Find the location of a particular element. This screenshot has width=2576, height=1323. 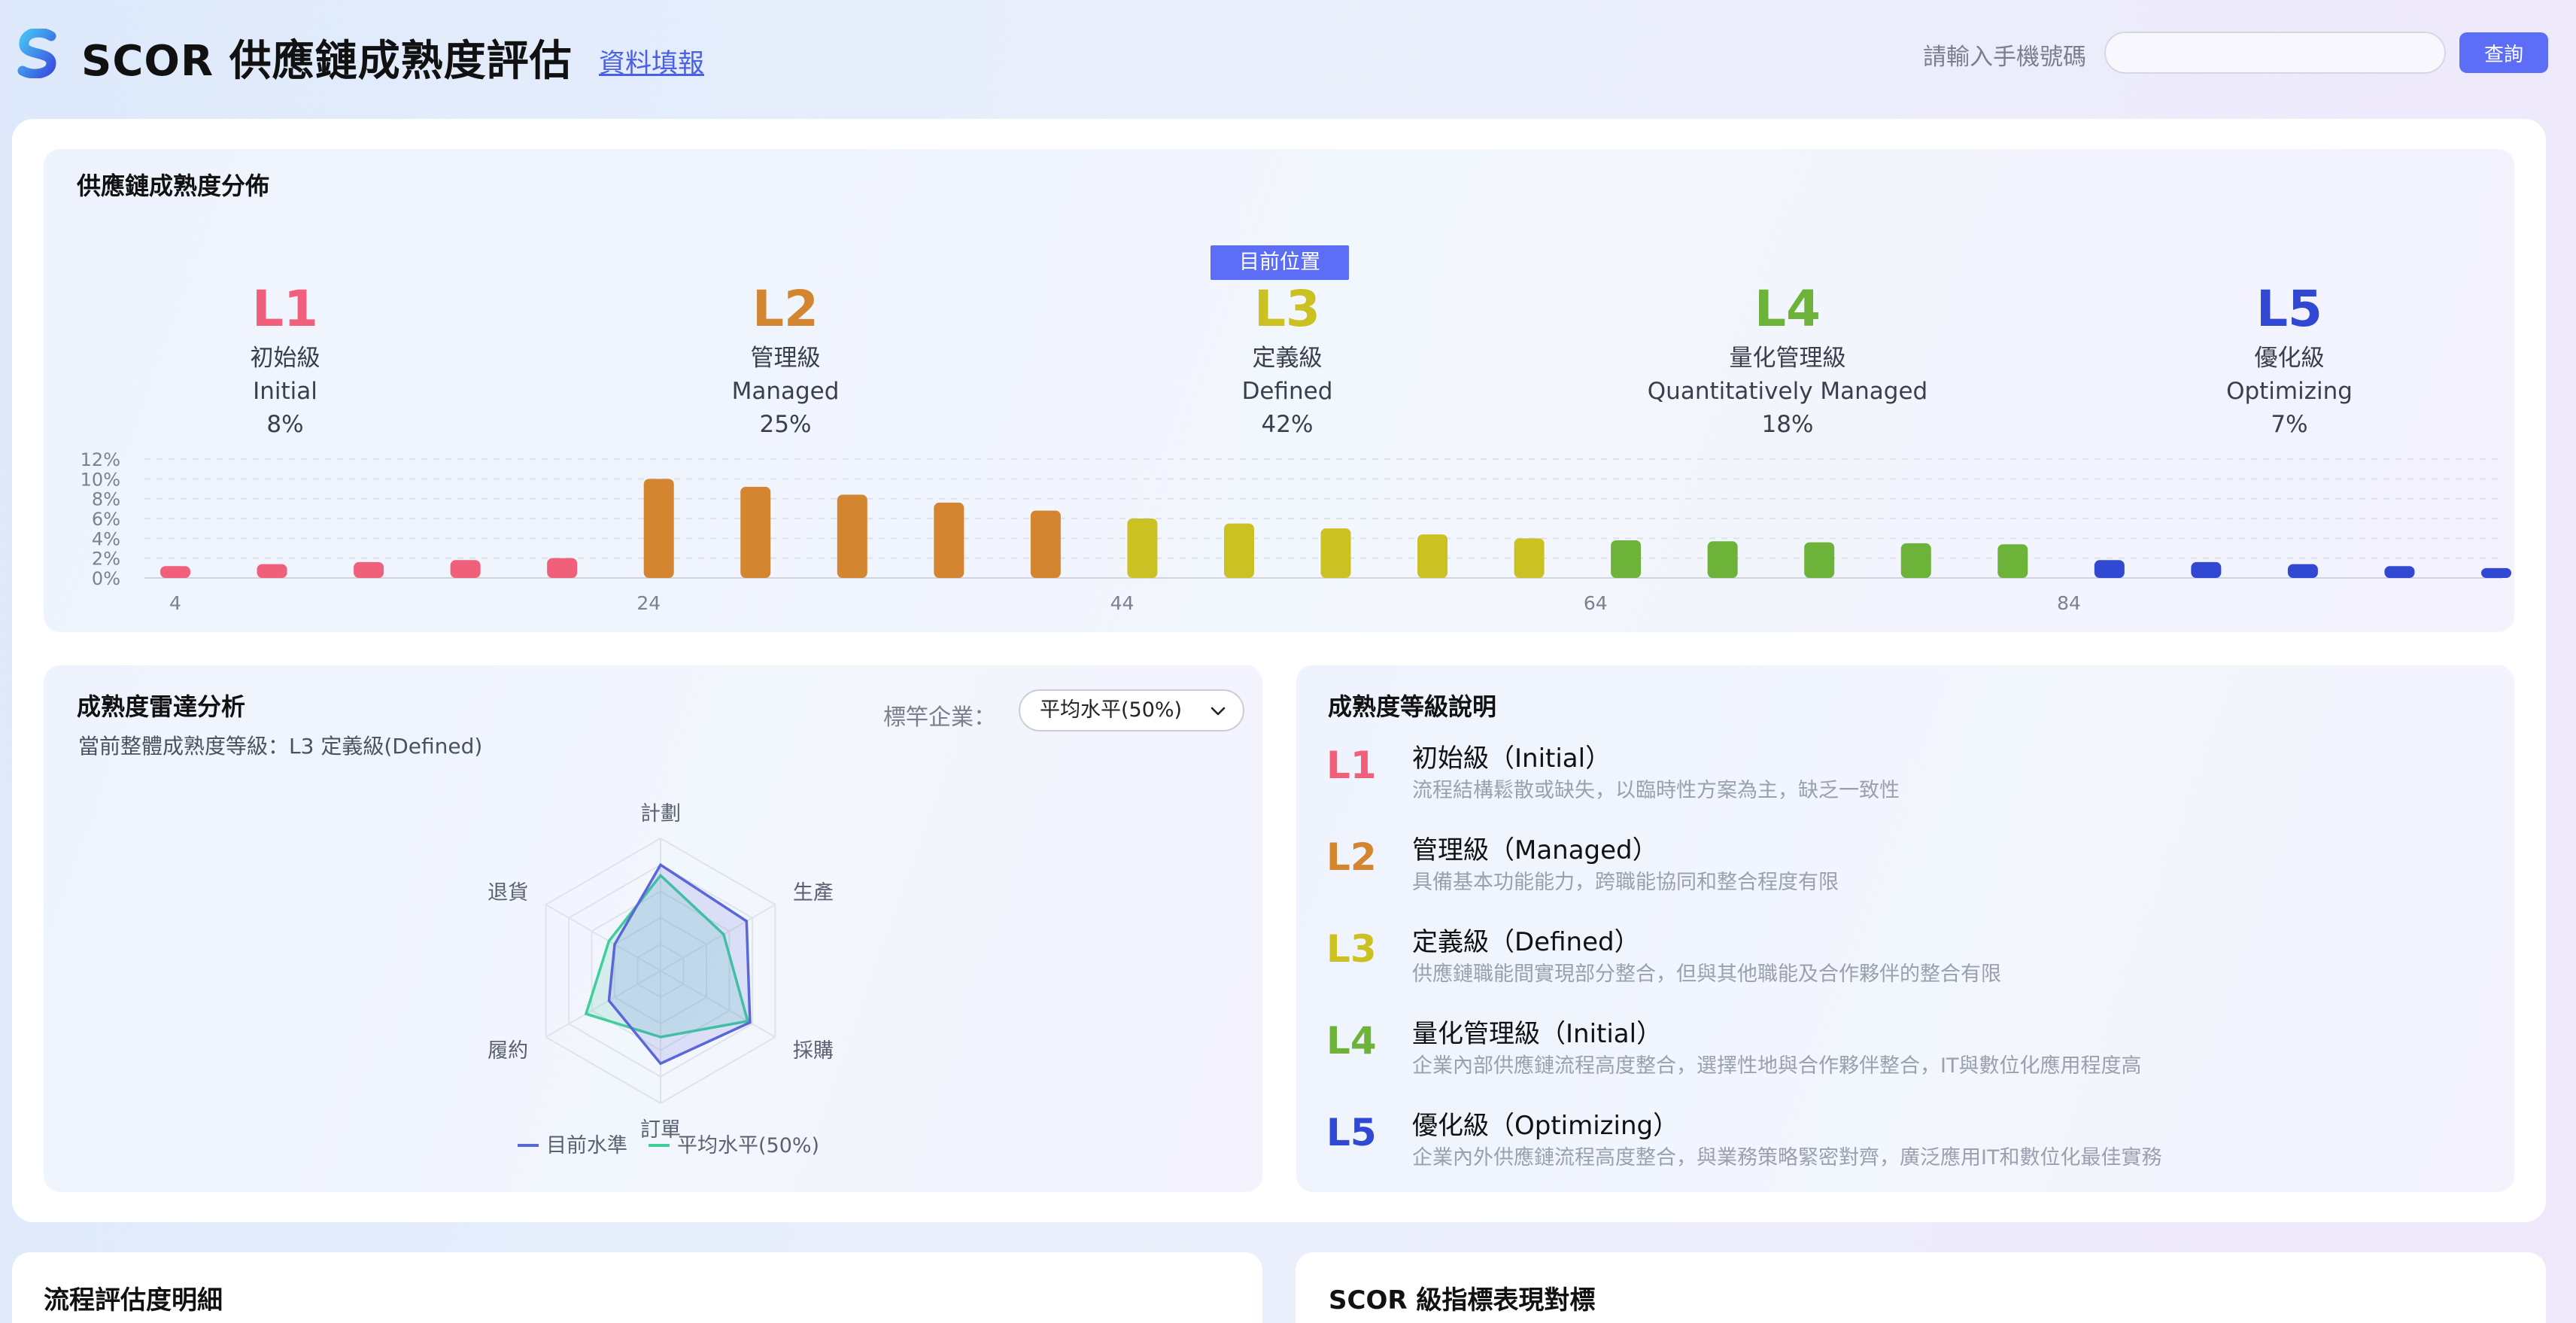

radar-axis-label: 採購 is located at coordinates (814, 1051).